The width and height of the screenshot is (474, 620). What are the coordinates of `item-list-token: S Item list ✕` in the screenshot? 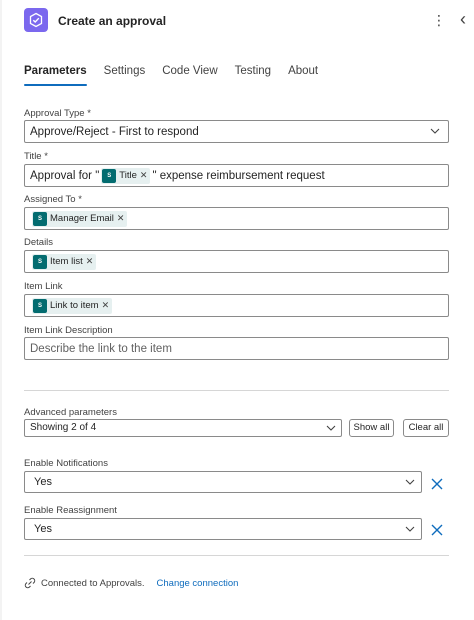 It's located at (64, 261).